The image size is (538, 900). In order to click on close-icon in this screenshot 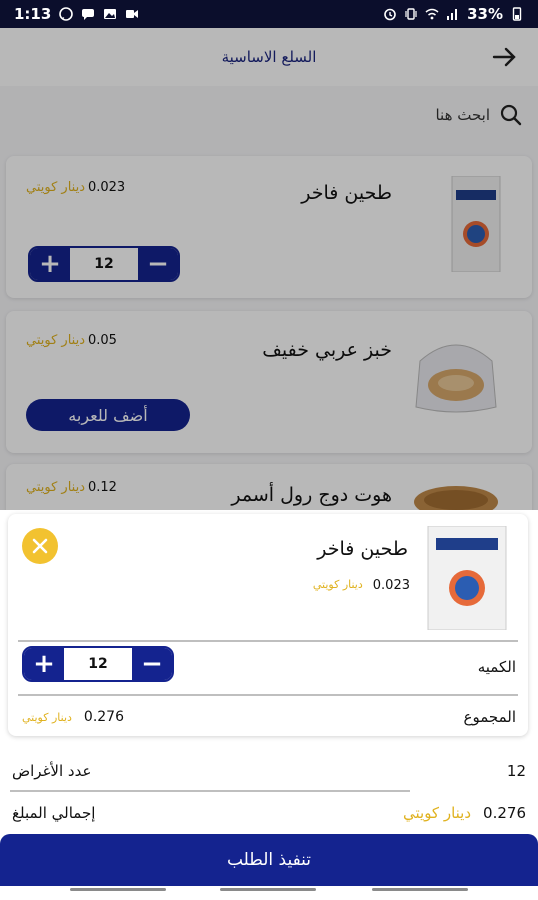, I will do `click(40, 546)`.